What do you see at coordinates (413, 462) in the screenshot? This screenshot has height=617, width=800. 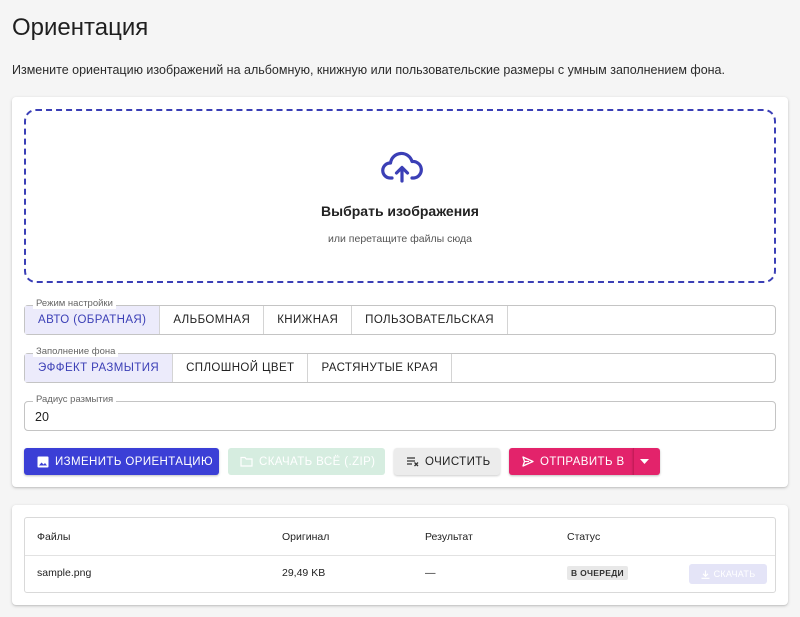 I see `clear-list-icon` at bounding box center [413, 462].